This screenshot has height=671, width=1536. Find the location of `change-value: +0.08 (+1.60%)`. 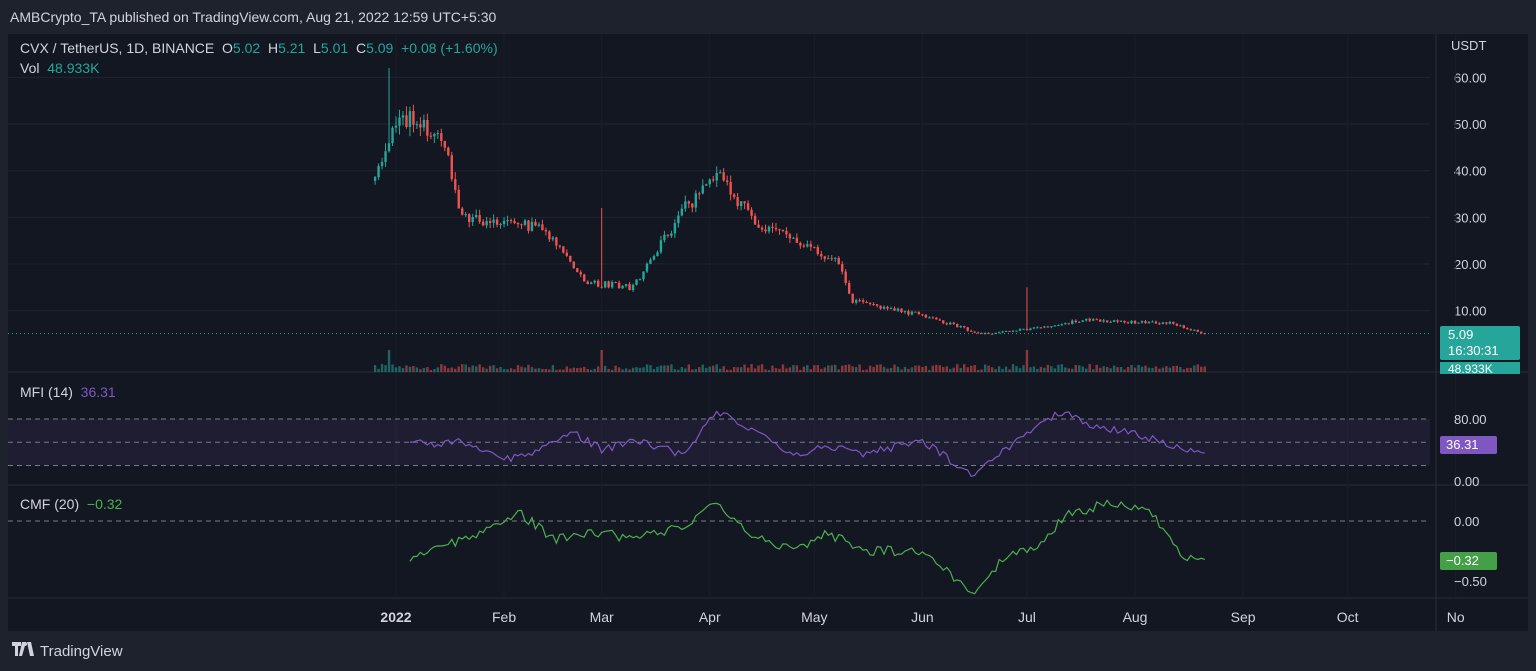

change-value: +0.08 (+1.60%) is located at coordinates (449, 48).